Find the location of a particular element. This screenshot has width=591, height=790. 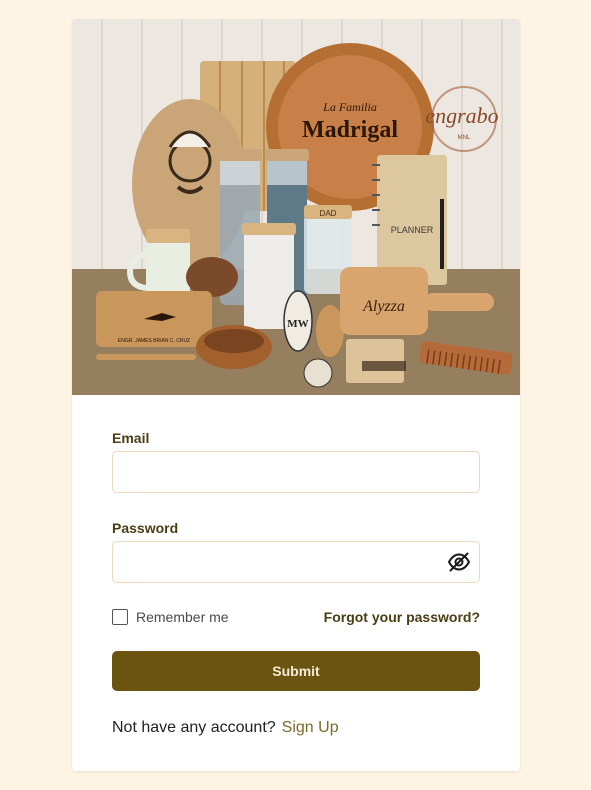

submit-button: Submit is located at coordinates (296, 671).